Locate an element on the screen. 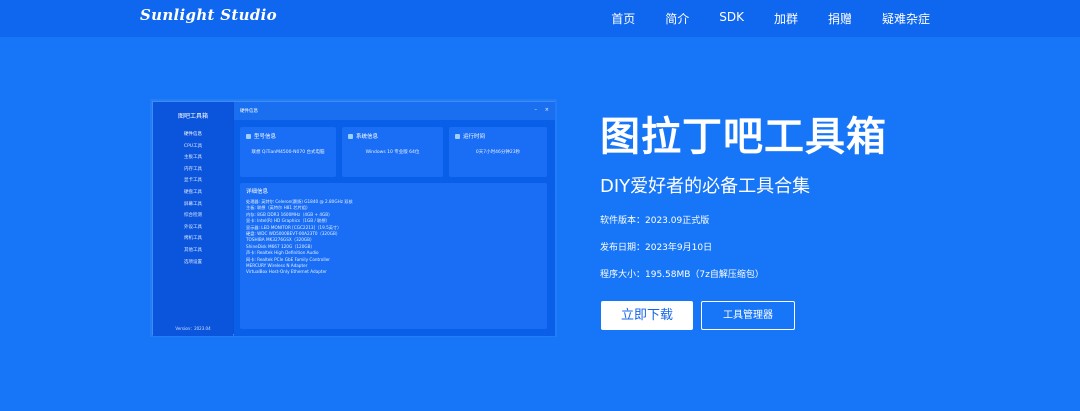  detail-title: 详细信息 is located at coordinates (257, 192).